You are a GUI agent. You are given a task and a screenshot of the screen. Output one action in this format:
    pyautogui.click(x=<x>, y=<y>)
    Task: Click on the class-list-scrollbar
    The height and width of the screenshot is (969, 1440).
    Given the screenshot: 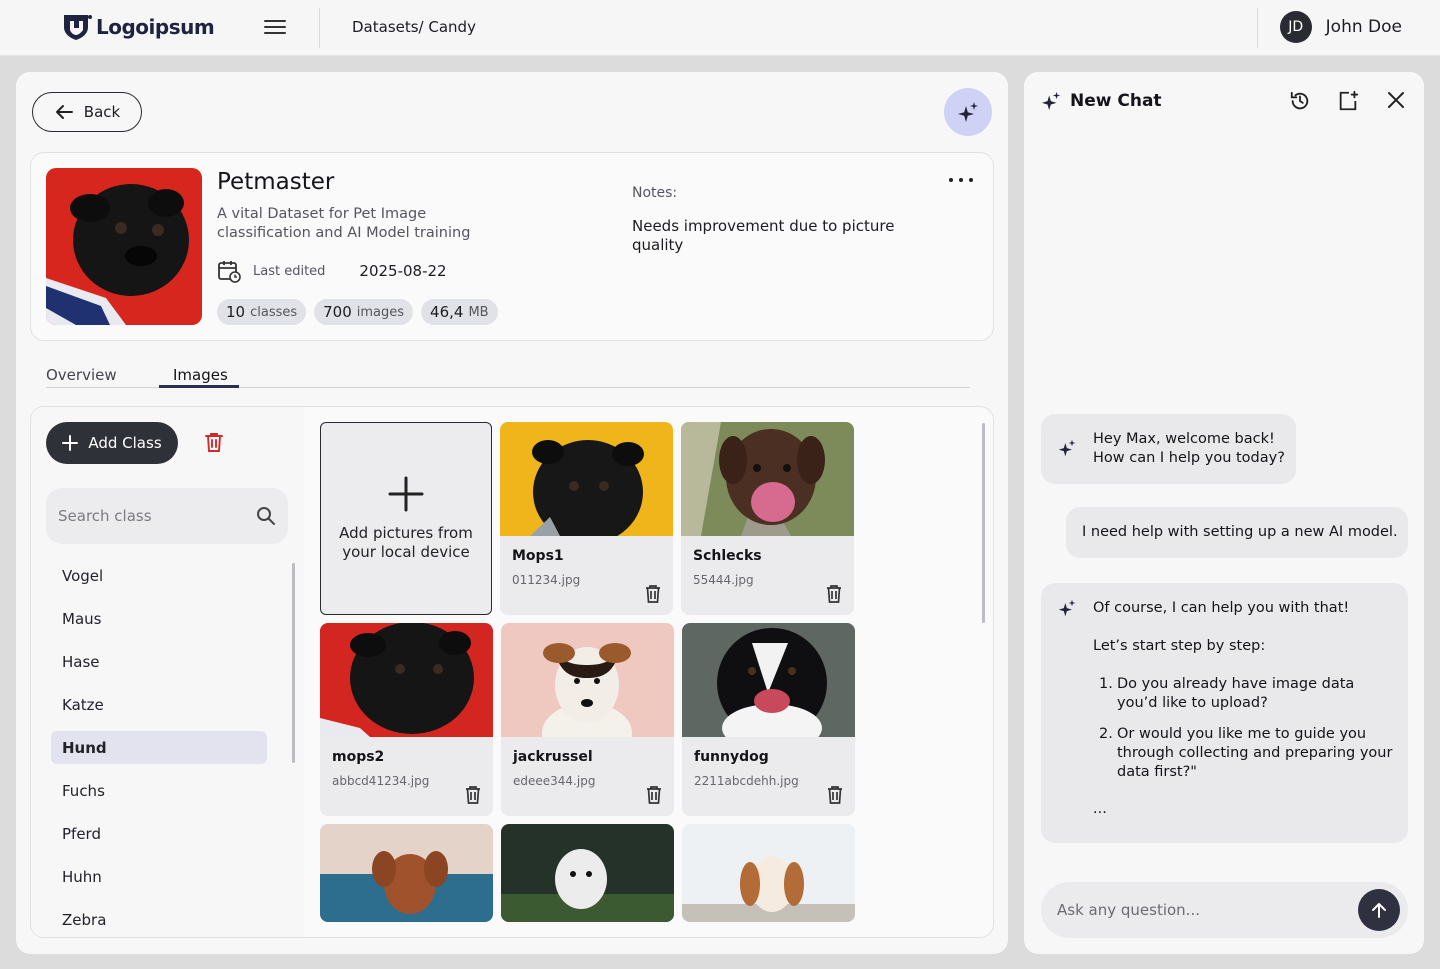 What is the action you would take?
    pyautogui.click(x=293, y=663)
    